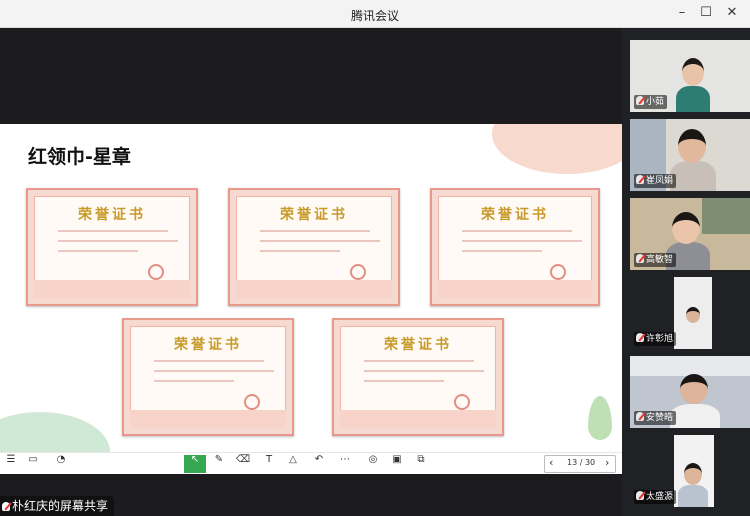 The image size is (750, 516). I want to click on pen-tool-icon: ✎, so click(219, 464).